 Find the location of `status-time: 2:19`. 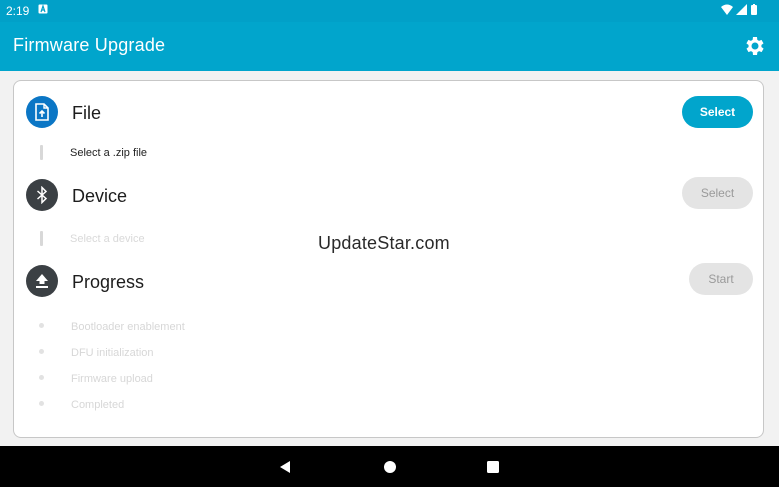

status-time: 2:19 is located at coordinates (18, 11).